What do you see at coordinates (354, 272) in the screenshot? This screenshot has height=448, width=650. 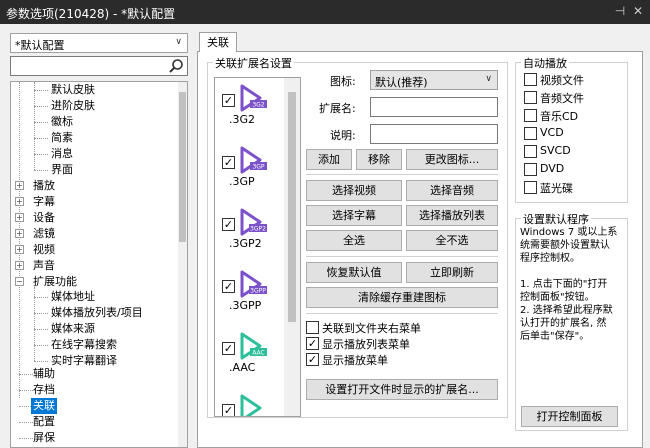 I see `restore-default-button: 恢复默认值` at bounding box center [354, 272].